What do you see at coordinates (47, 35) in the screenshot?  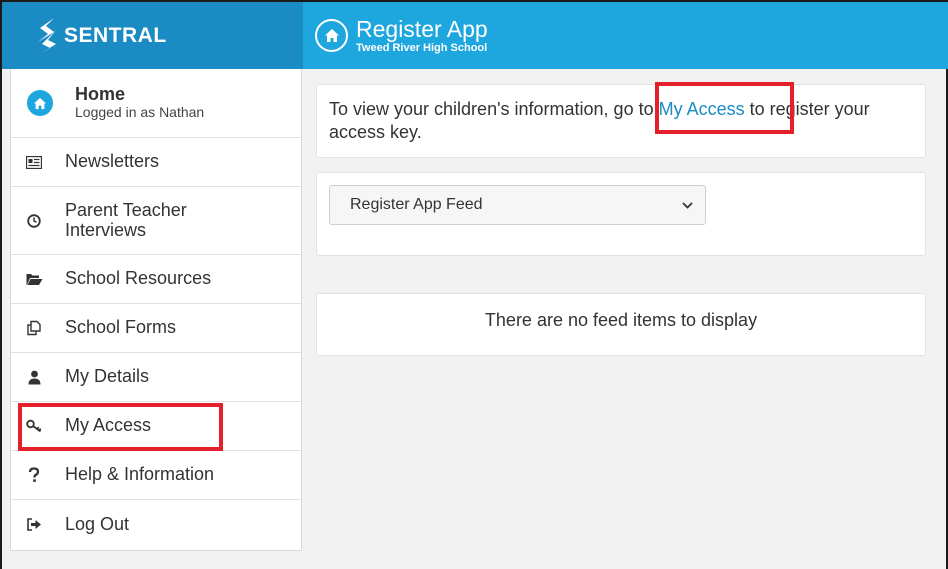 I see `sentral-logo-icon` at bounding box center [47, 35].